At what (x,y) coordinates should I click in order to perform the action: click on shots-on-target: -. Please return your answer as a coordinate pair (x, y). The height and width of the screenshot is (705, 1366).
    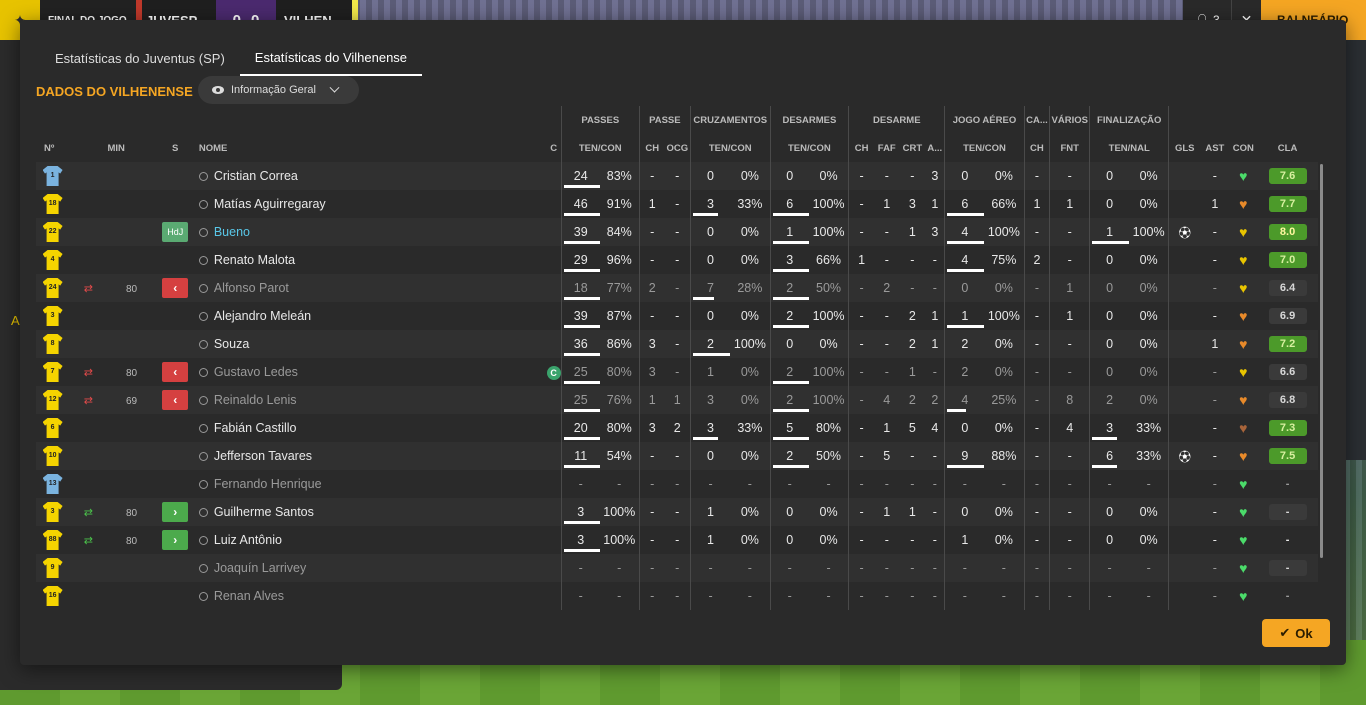
    Looking at the image, I should click on (1148, 484).